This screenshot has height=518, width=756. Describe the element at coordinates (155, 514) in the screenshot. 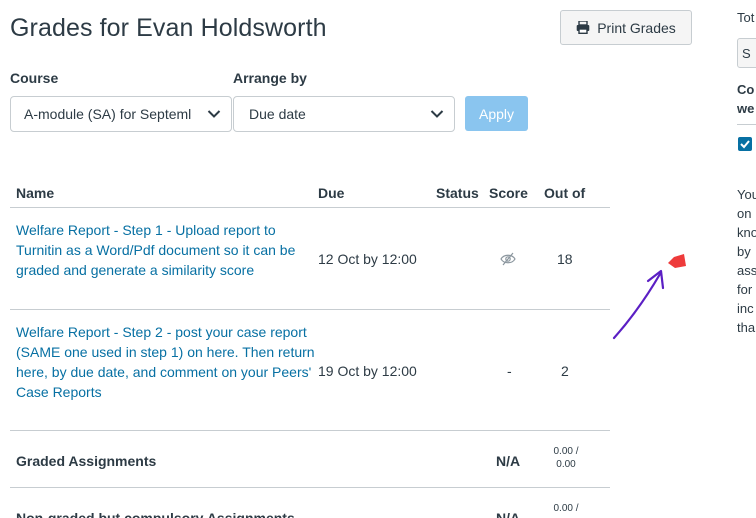

I see `group-name: Non-graded but compulsory Assignments` at that location.